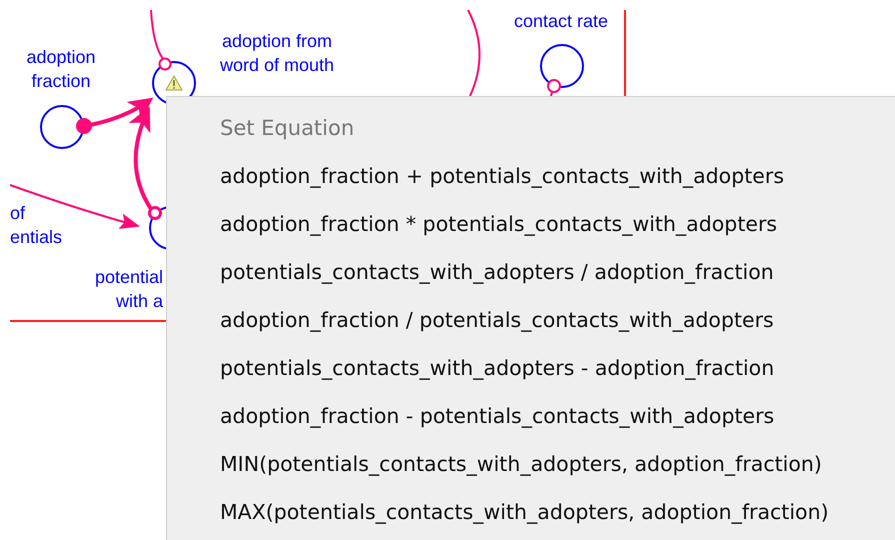 The image size is (895, 540). Describe the element at coordinates (174, 82) in the screenshot. I see `warning-icon` at that location.